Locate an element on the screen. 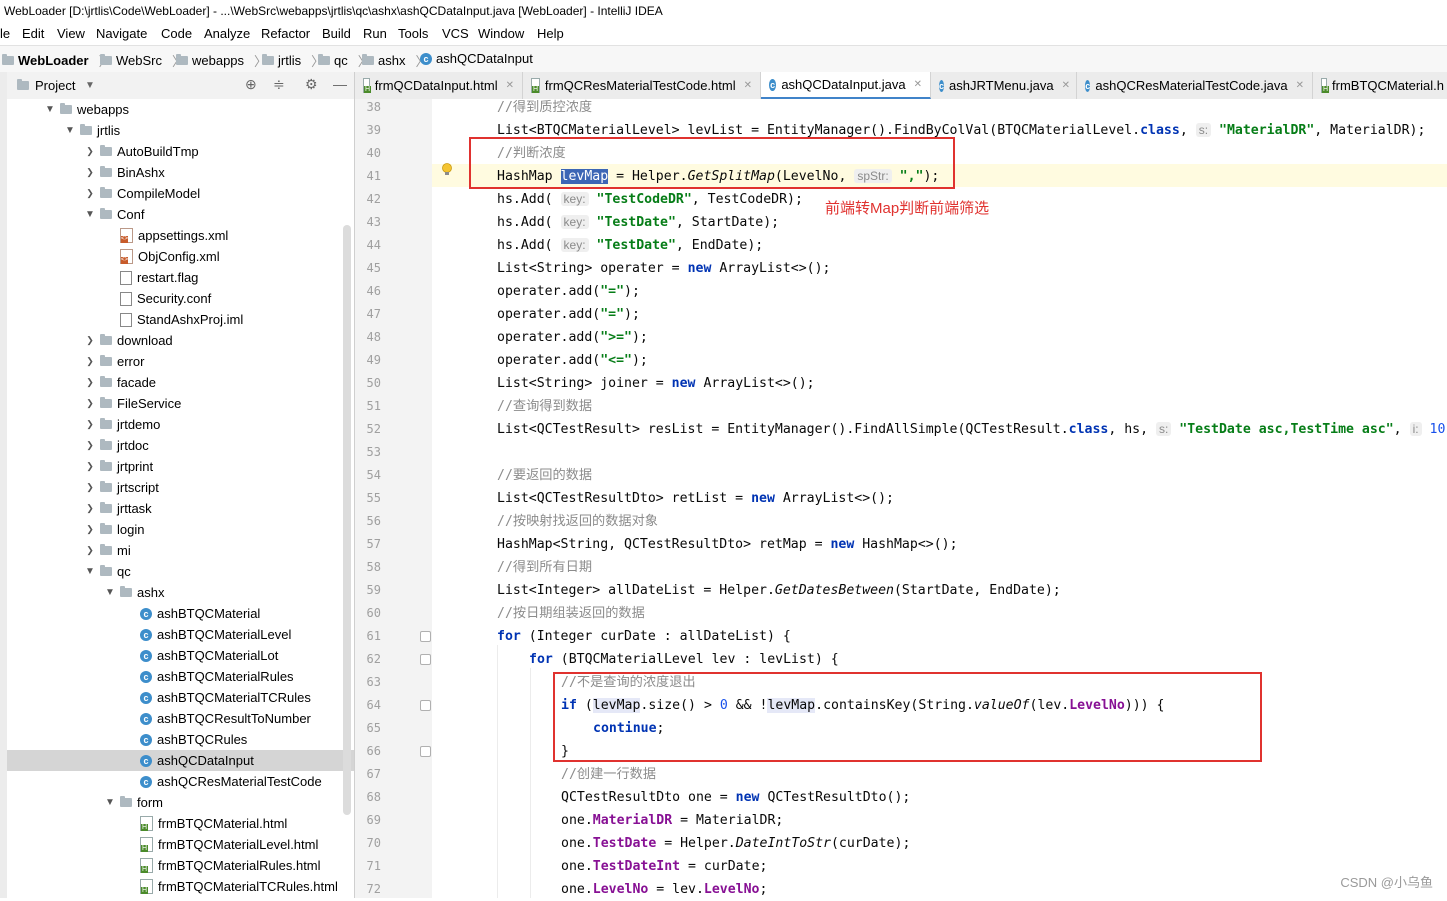 The image size is (1447, 901). tree-item: c ashBTQCMaterialTCRules is located at coordinates (180, 697).